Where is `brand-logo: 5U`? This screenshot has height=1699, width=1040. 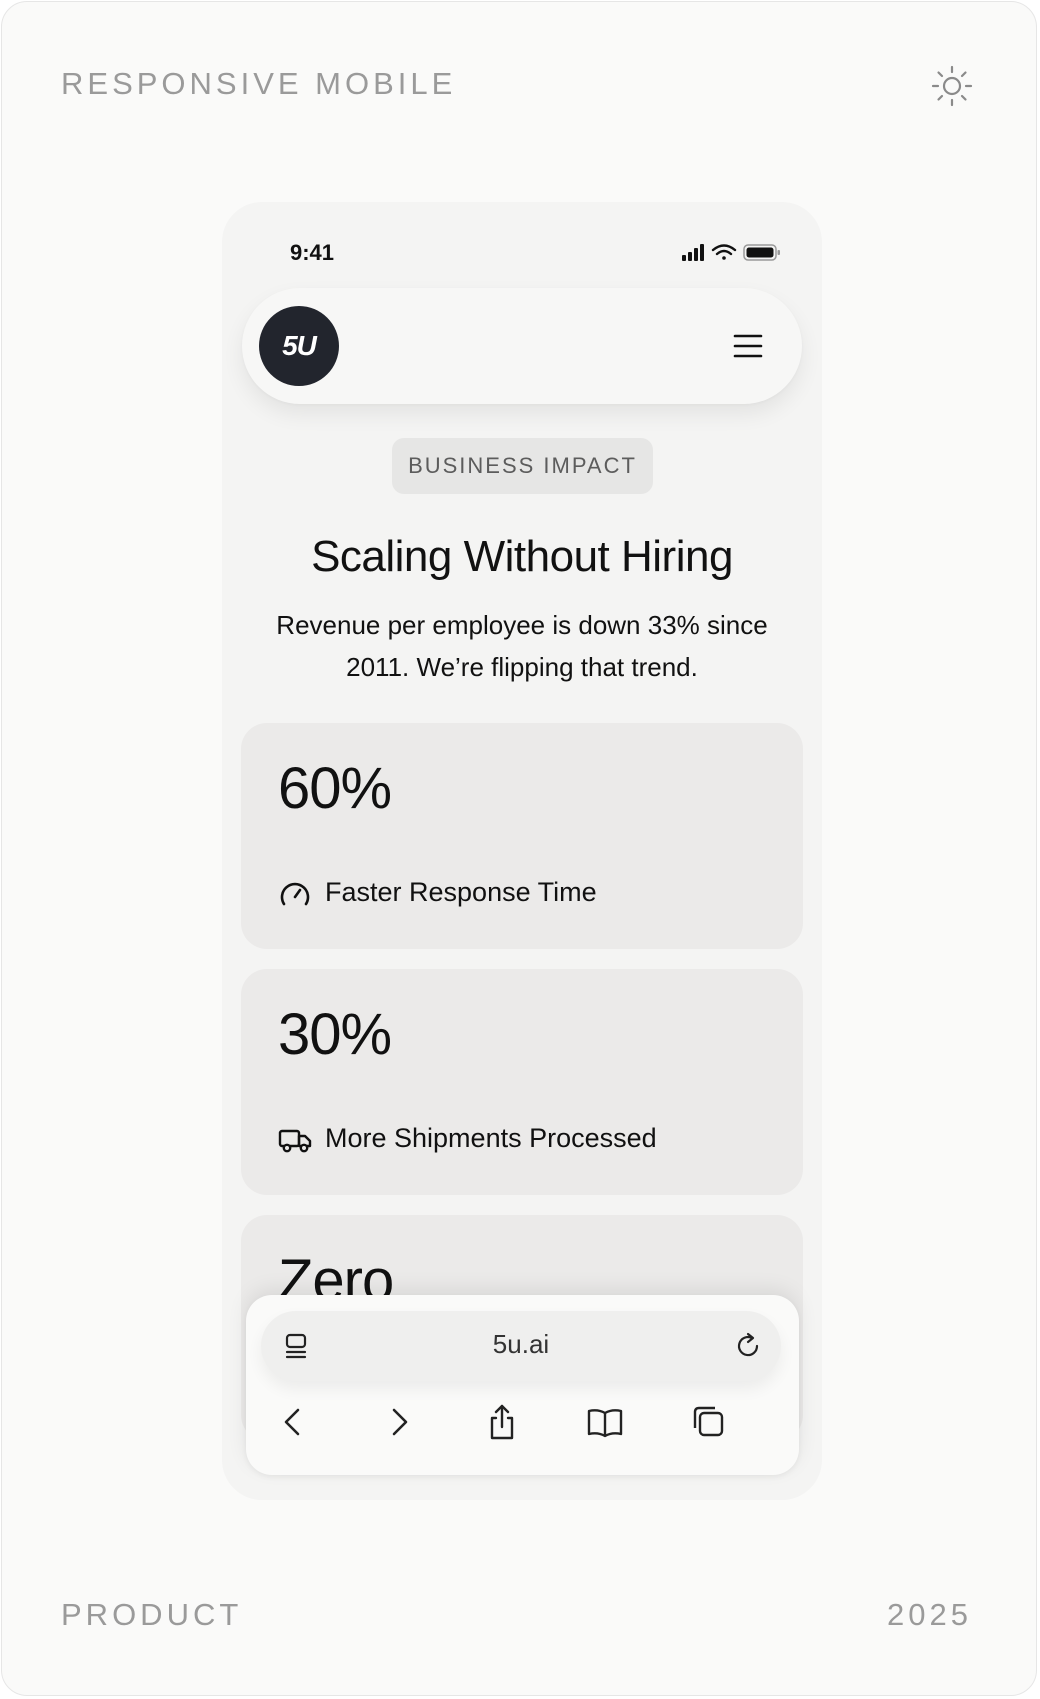 brand-logo: 5U is located at coordinates (299, 346).